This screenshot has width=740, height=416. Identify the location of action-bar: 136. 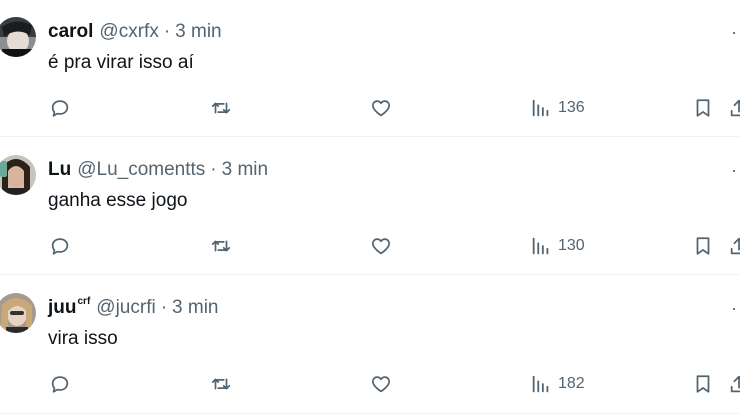
(370, 108).